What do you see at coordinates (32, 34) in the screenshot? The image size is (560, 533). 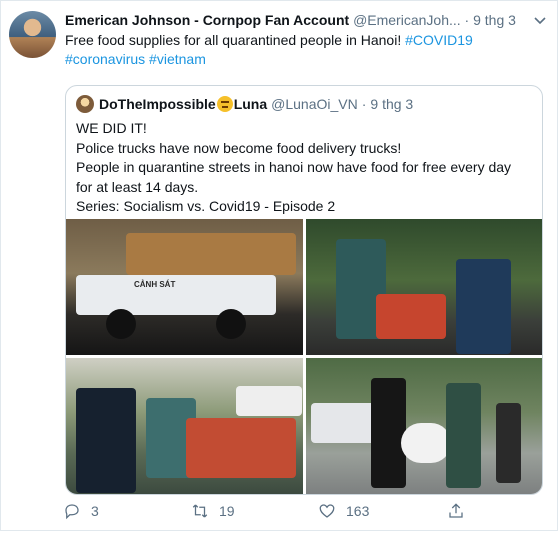 I see `avatar` at bounding box center [32, 34].